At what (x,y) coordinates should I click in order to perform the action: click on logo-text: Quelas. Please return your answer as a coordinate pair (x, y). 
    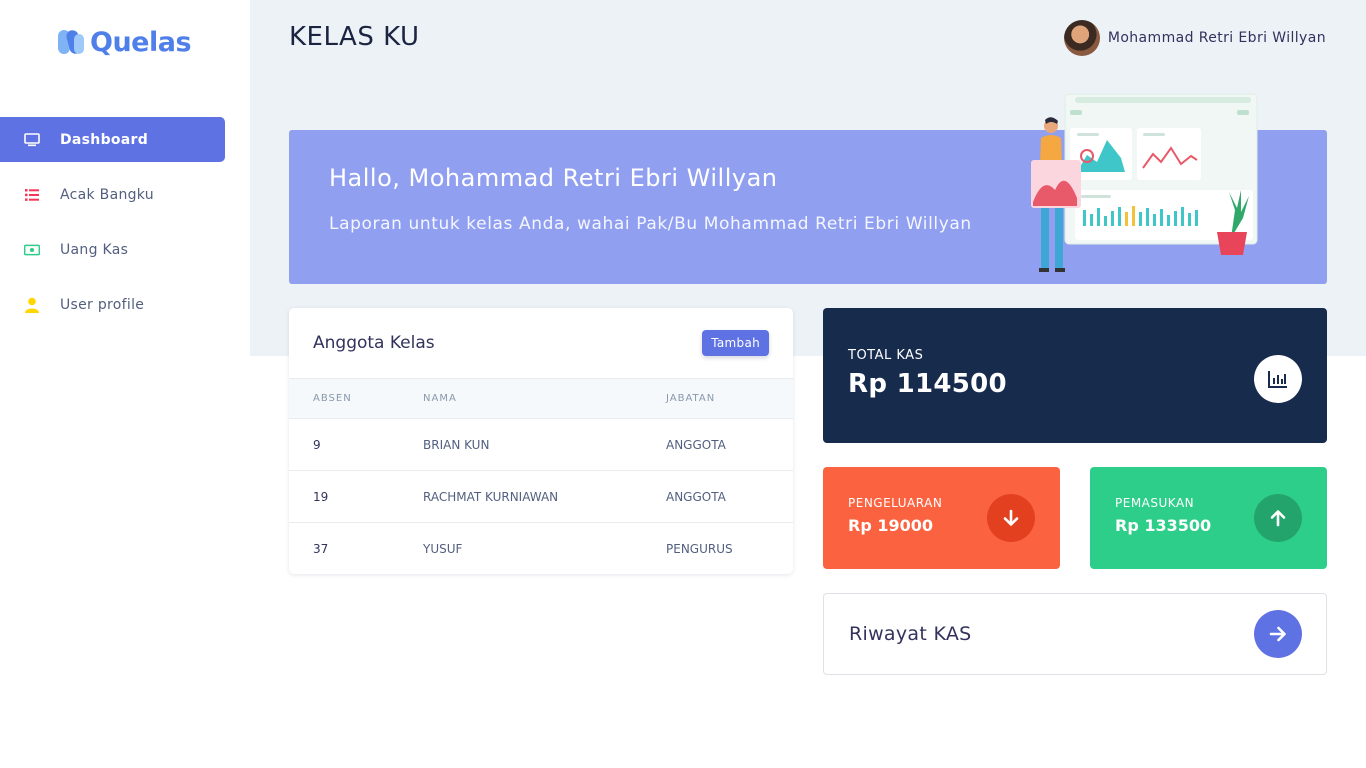
    Looking at the image, I should click on (141, 42).